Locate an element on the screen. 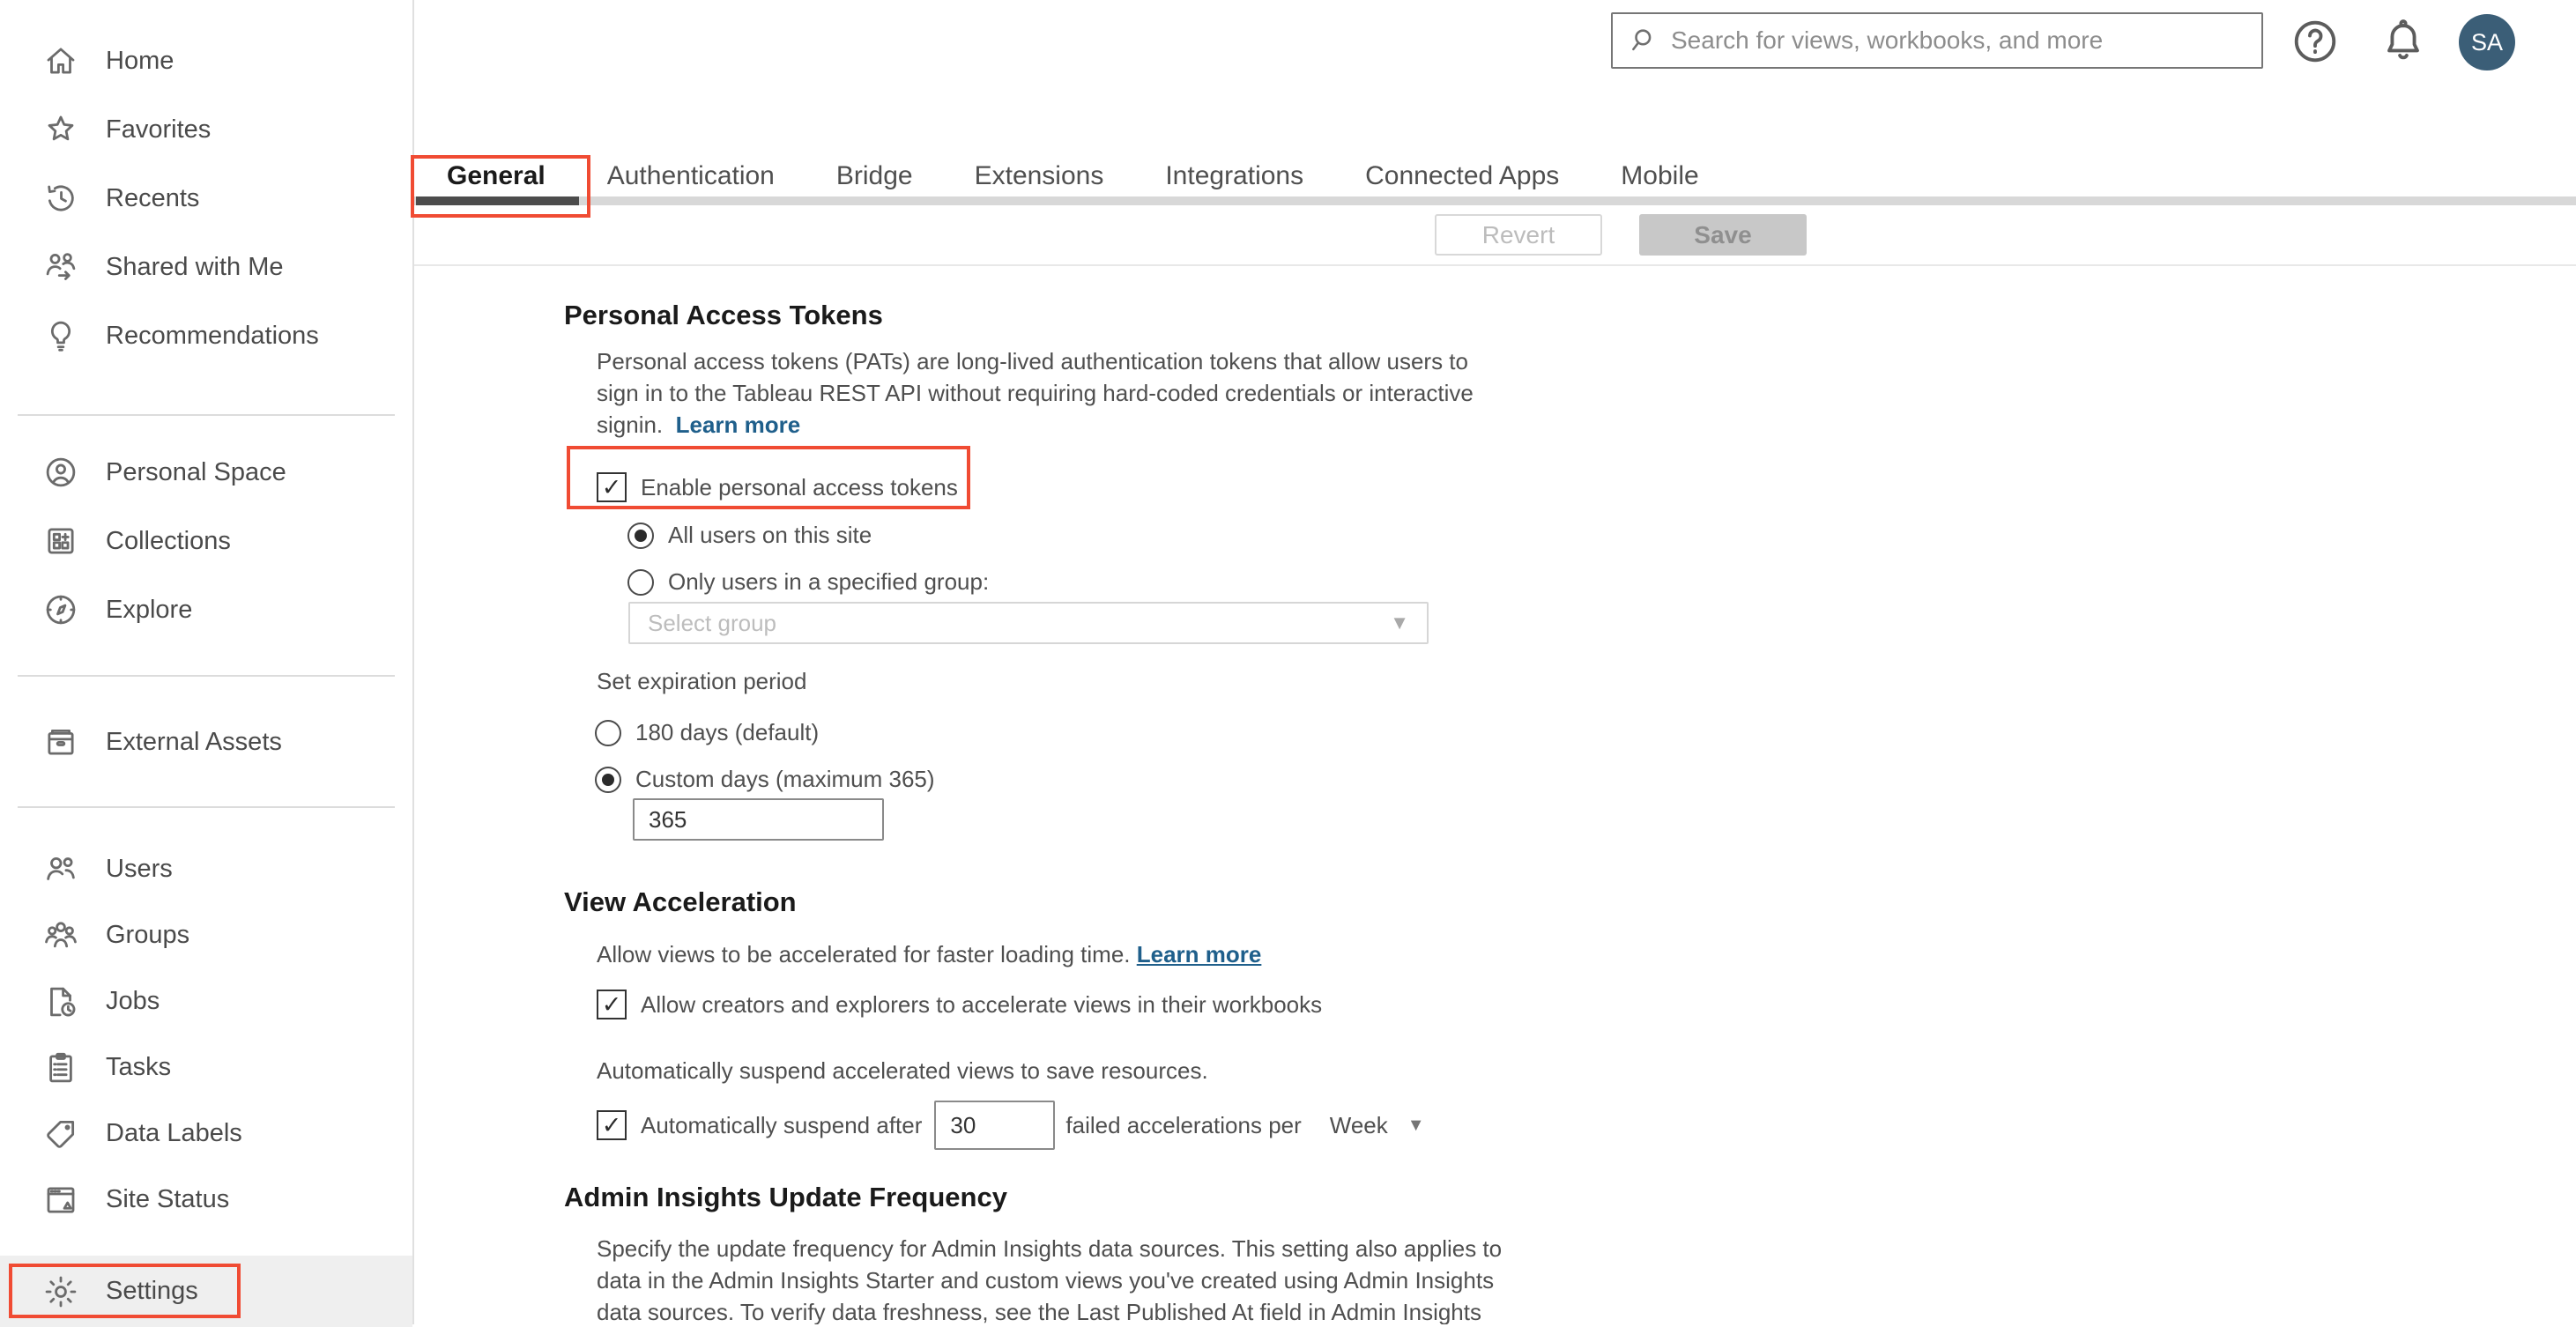  group-select: Select group ▼ is located at coordinates (1028, 623).